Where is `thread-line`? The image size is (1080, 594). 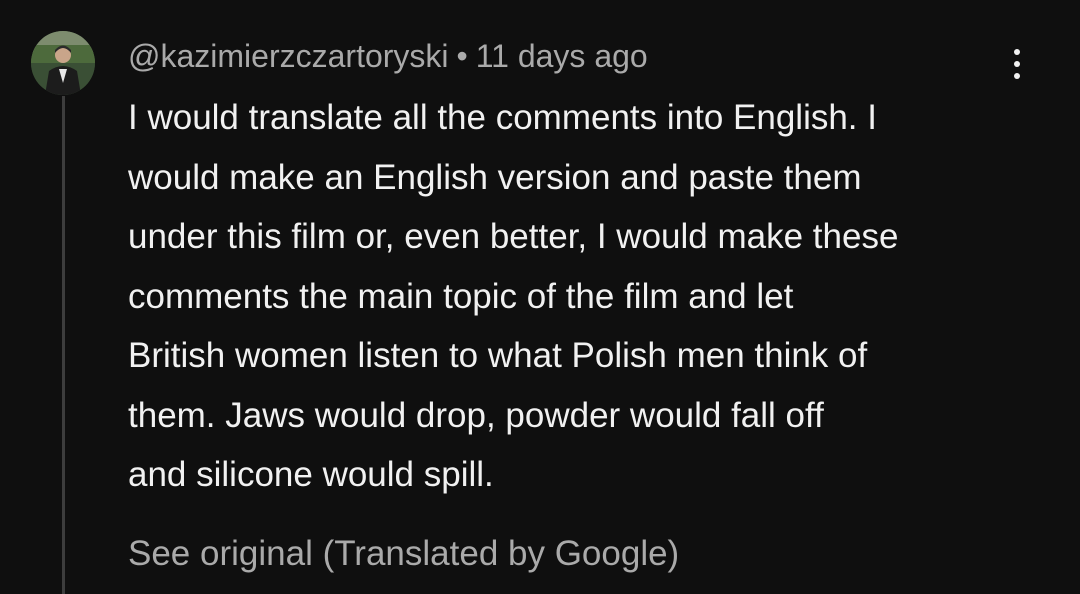 thread-line is located at coordinates (63, 345).